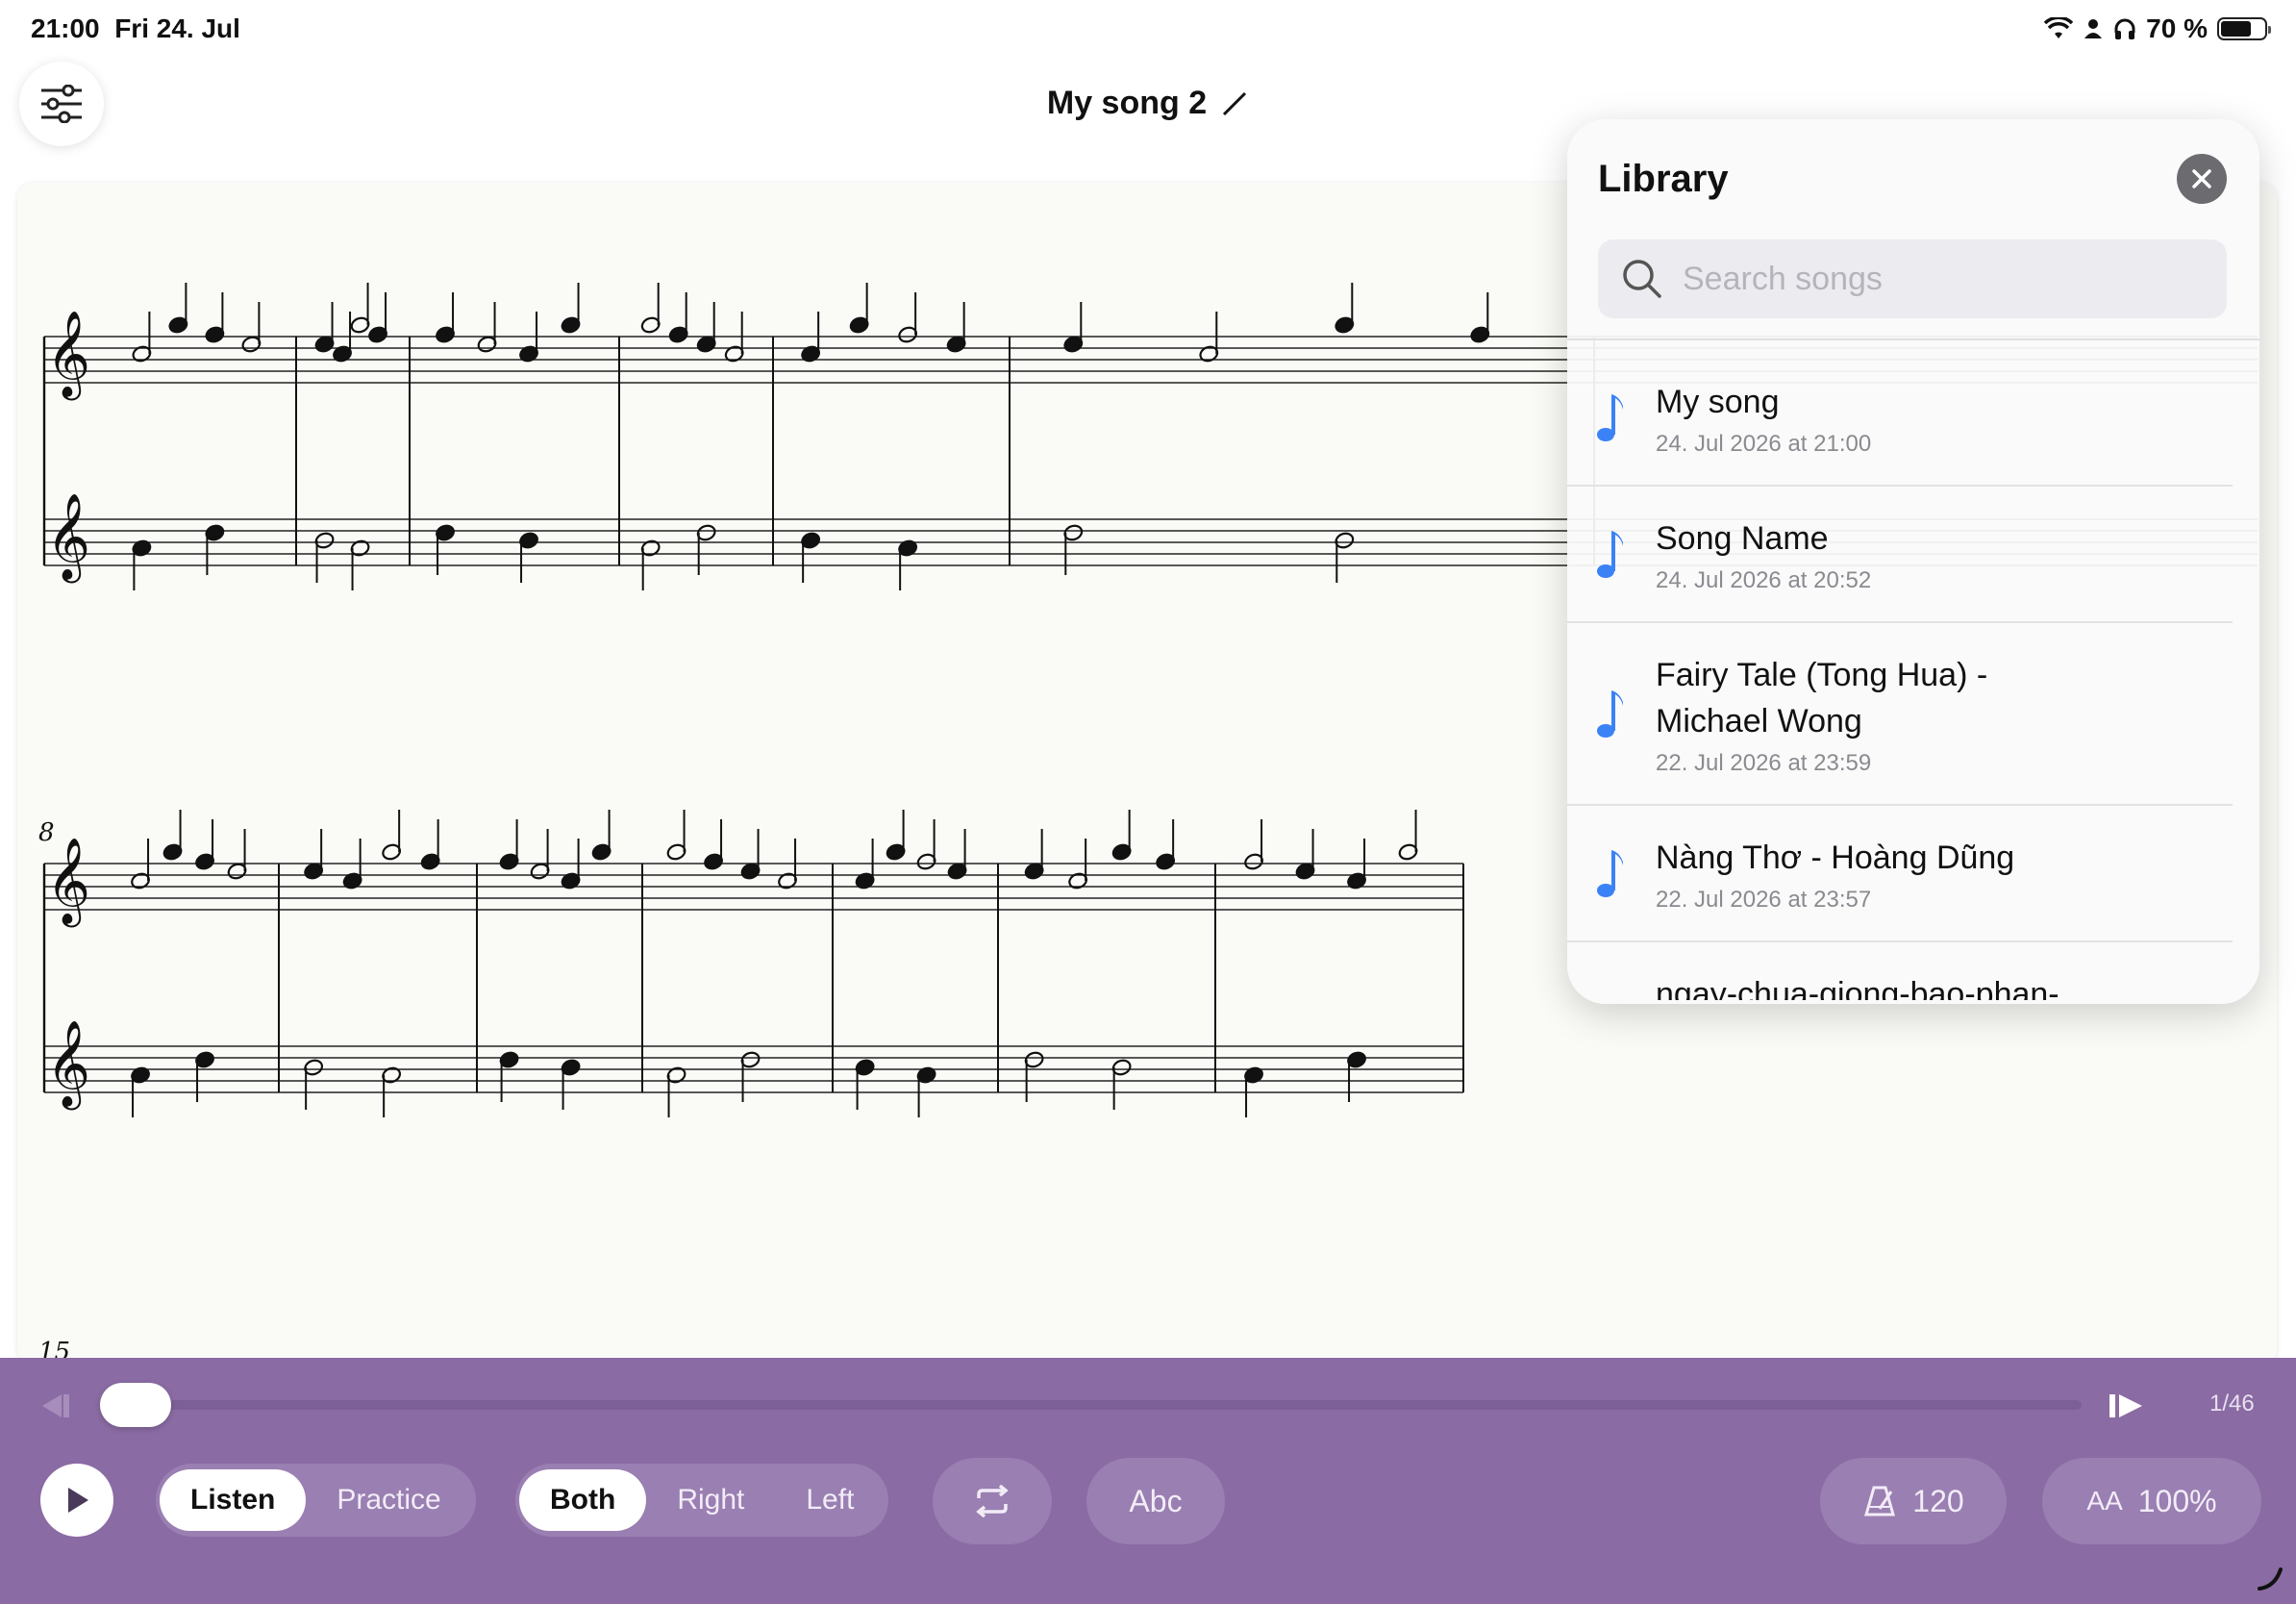 This screenshot has width=2296, height=1604. What do you see at coordinates (2124, 28) in the screenshot?
I see `headphones-icon` at bounding box center [2124, 28].